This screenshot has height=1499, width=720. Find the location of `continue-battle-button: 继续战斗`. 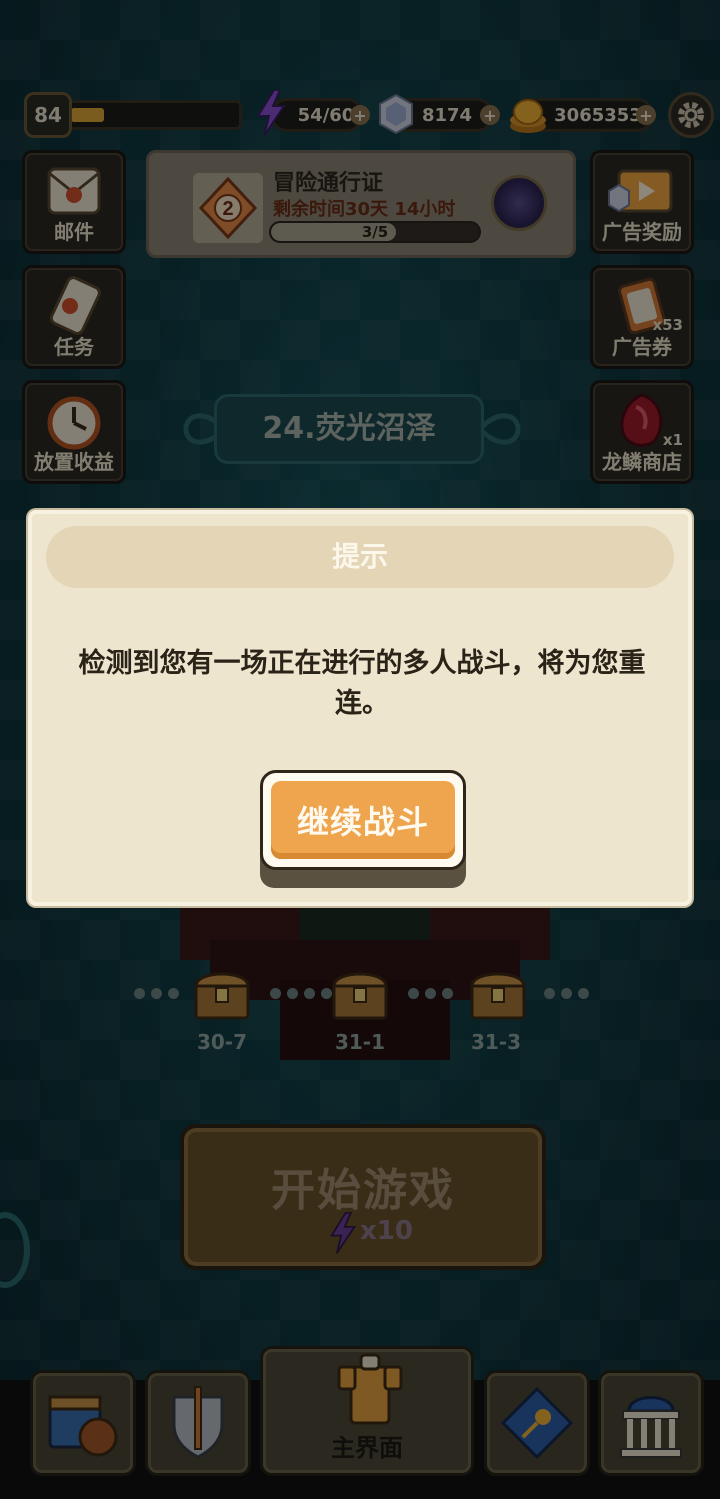

continue-battle-button: 继续战斗 is located at coordinates (363, 820).